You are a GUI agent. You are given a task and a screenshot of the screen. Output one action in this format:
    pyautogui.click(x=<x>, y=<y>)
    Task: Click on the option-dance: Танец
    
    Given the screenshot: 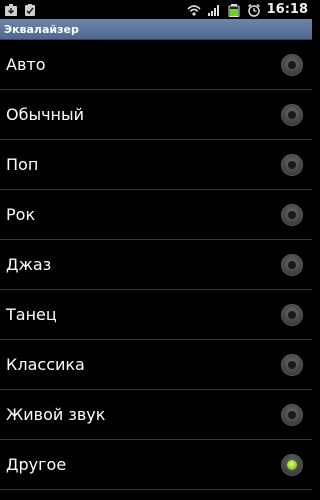 What is the action you would take?
    pyautogui.click(x=156, y=315)
    